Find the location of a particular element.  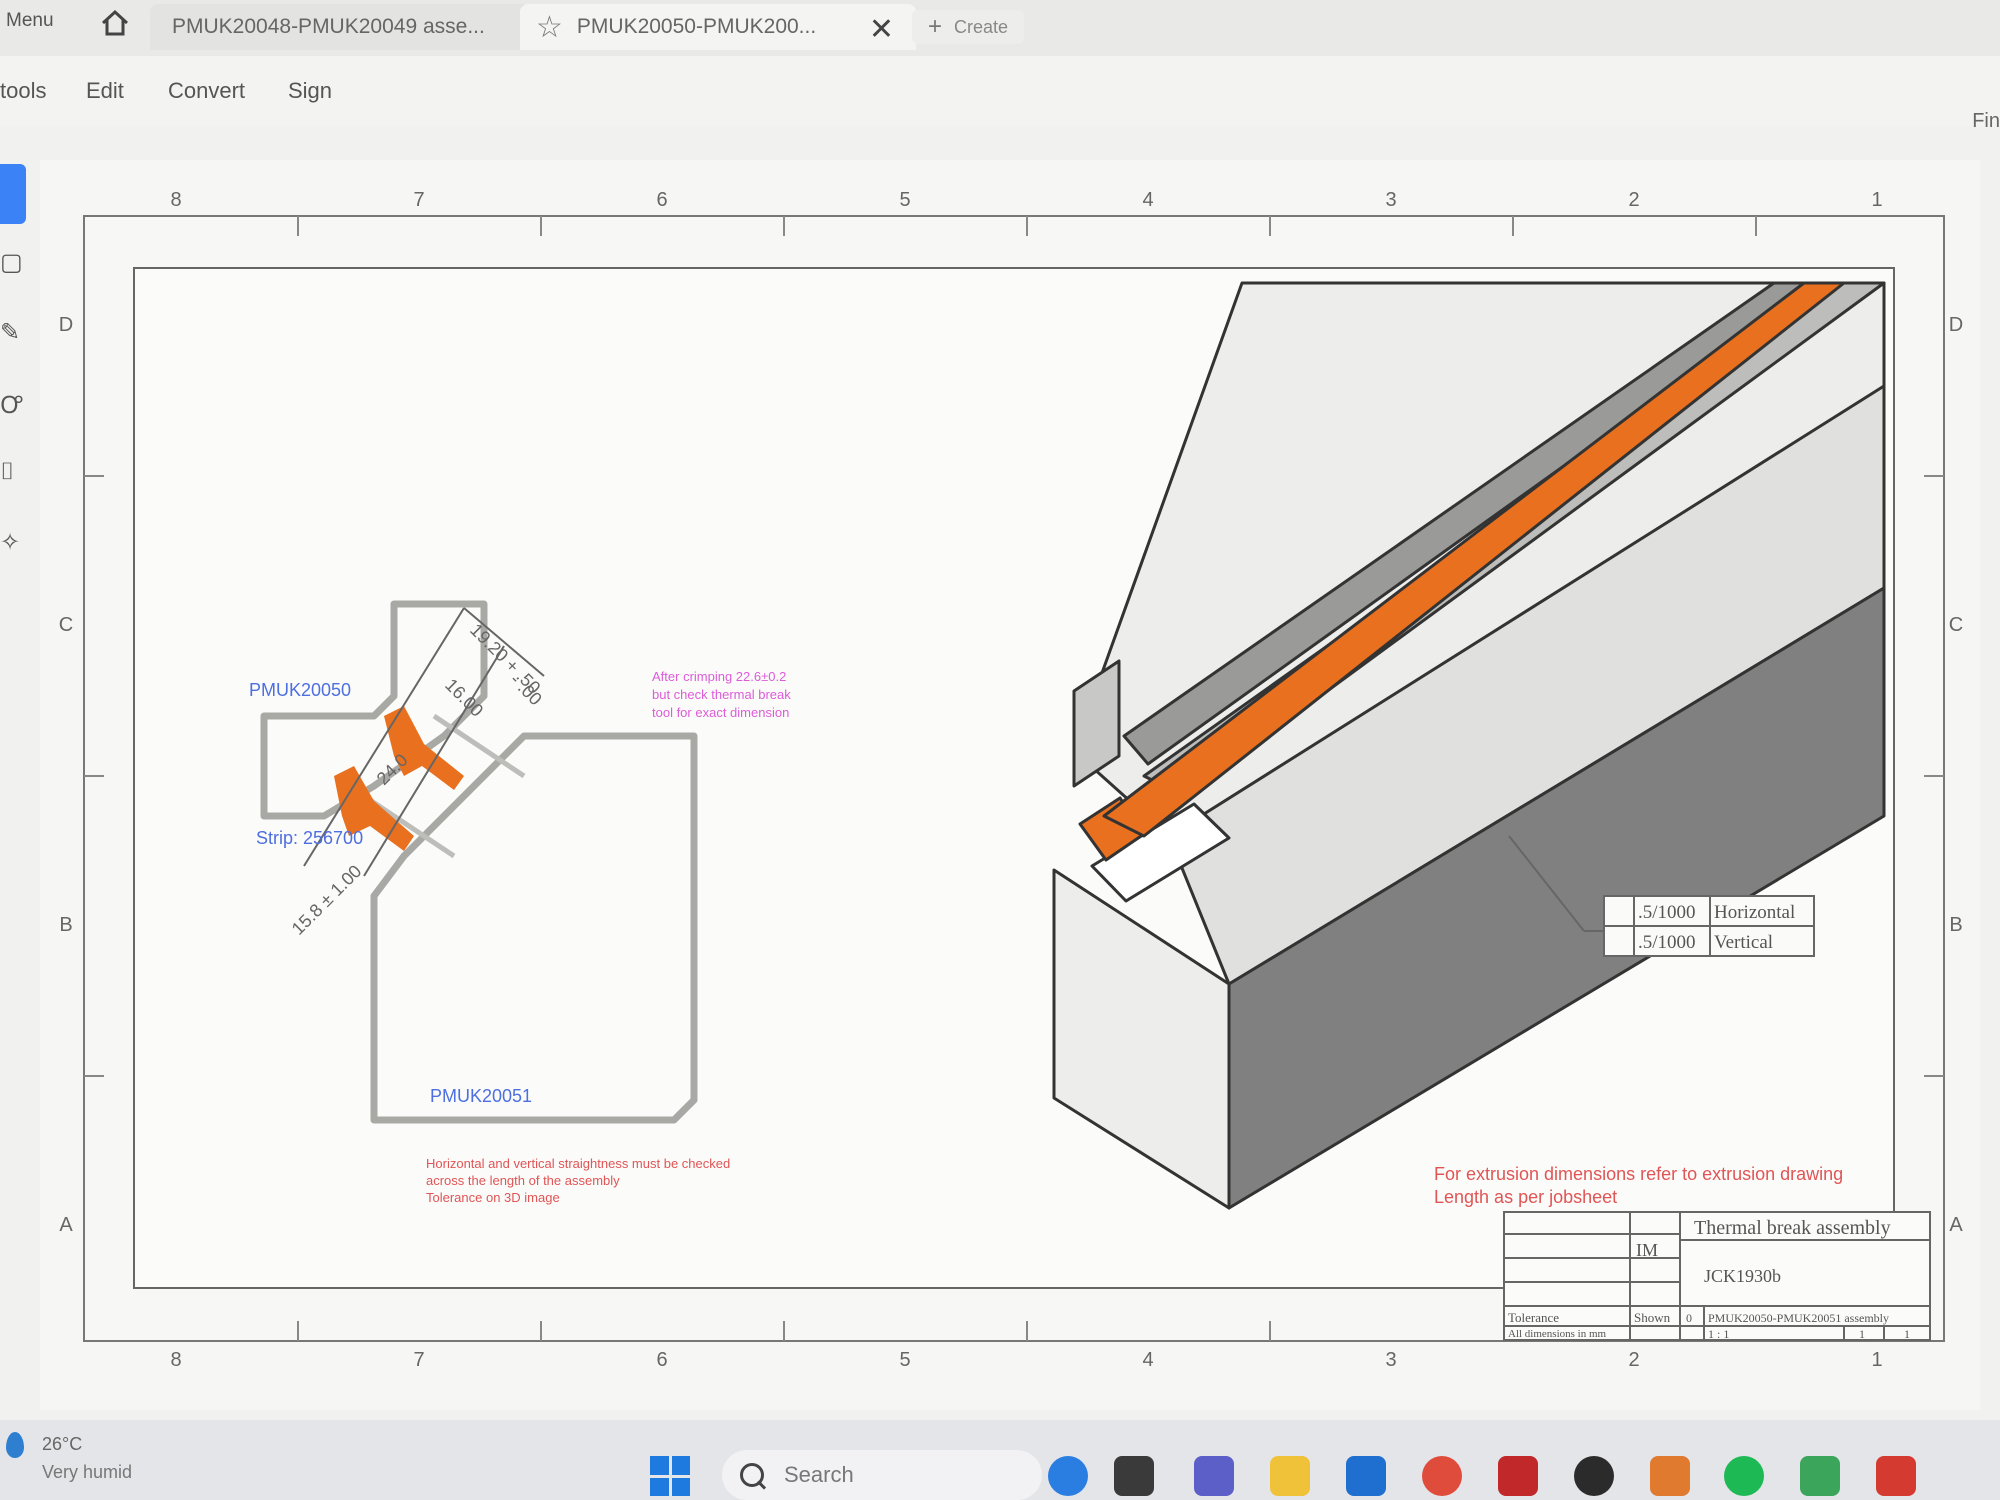

taskbar-search: Search is located at coordinates (882, 1475).